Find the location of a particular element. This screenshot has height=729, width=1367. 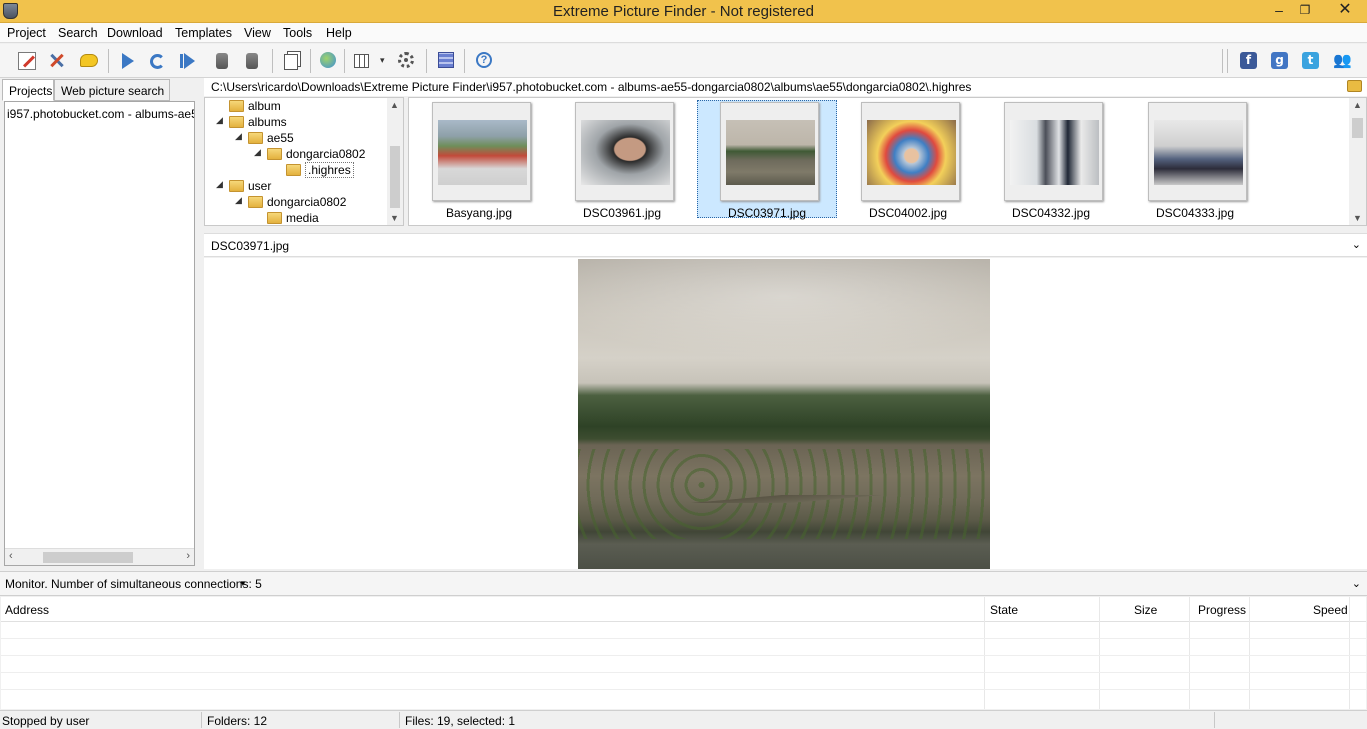

help-icon: ? is located at coordinates (484, 60).